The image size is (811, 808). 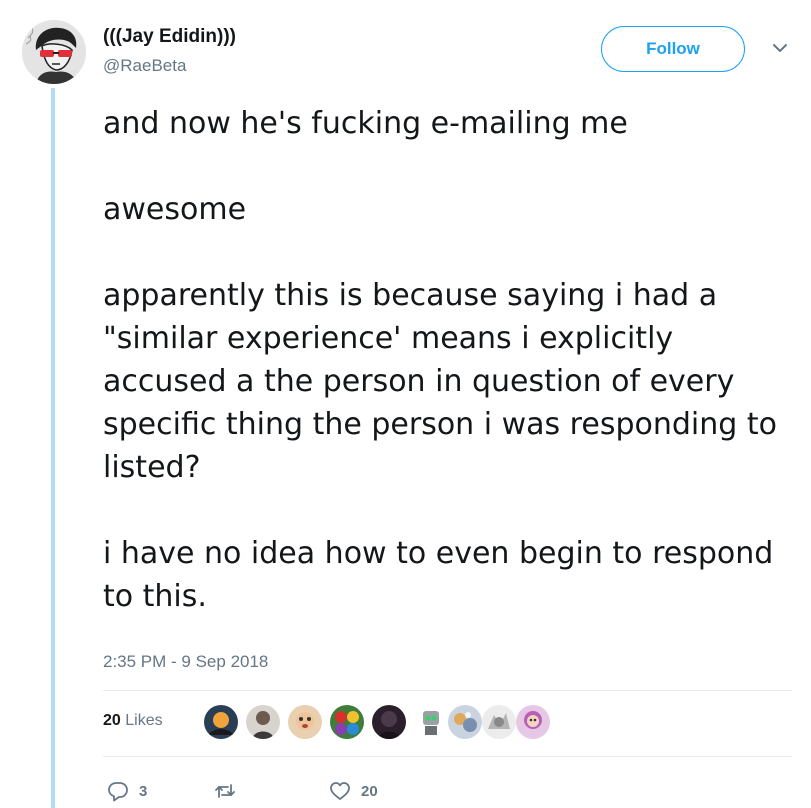 I want to click on follow-button: Follow, so click(x=673, y=49).